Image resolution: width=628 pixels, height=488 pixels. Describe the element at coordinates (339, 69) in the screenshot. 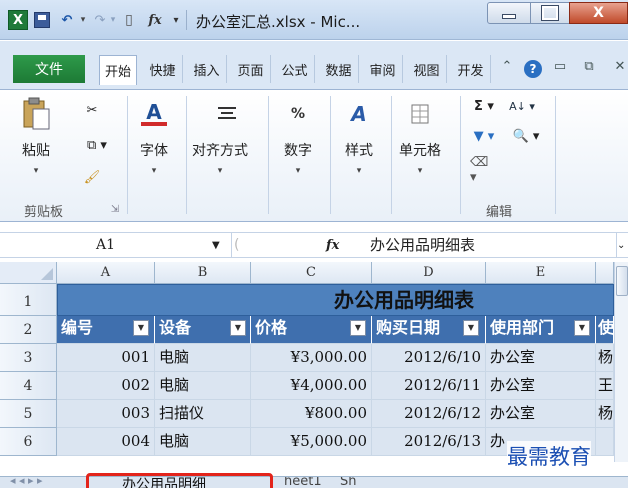

I see `tab-data: 数据` at that location.